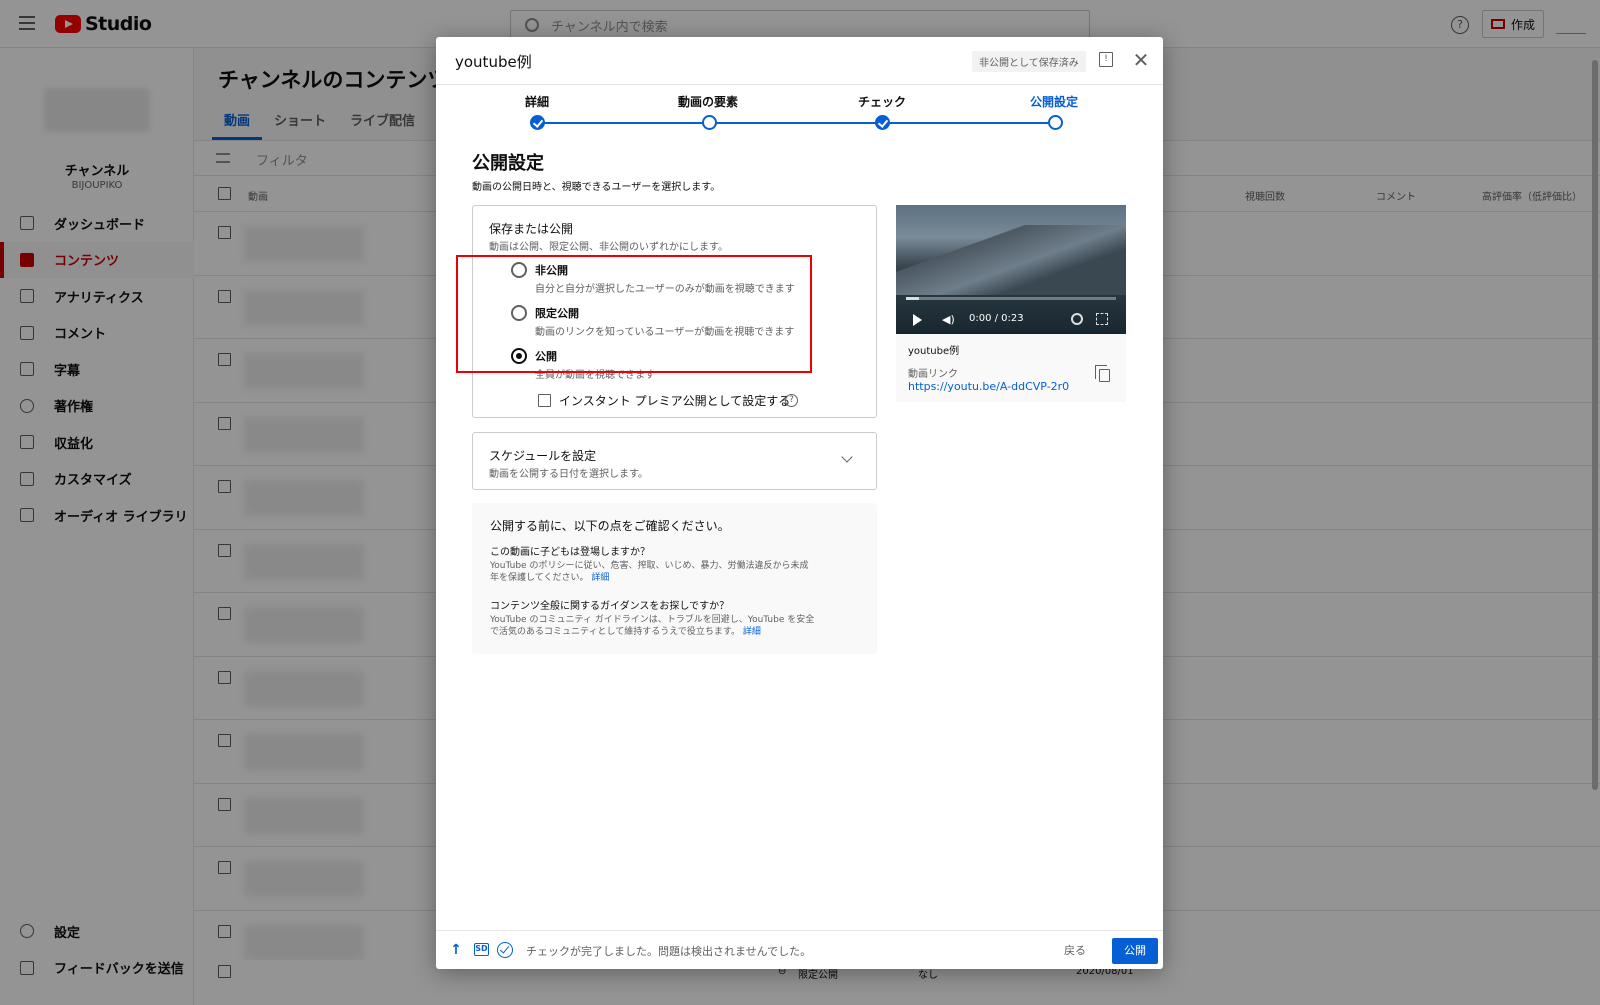 Image resolution: width=1600 pixels, height=1005 pixels. Describe the element at coordinates (665, 289) in the screenshot. I see `private-desc: 自分と自分が選択したユーザーのみが動画を視聴できます` at that location.